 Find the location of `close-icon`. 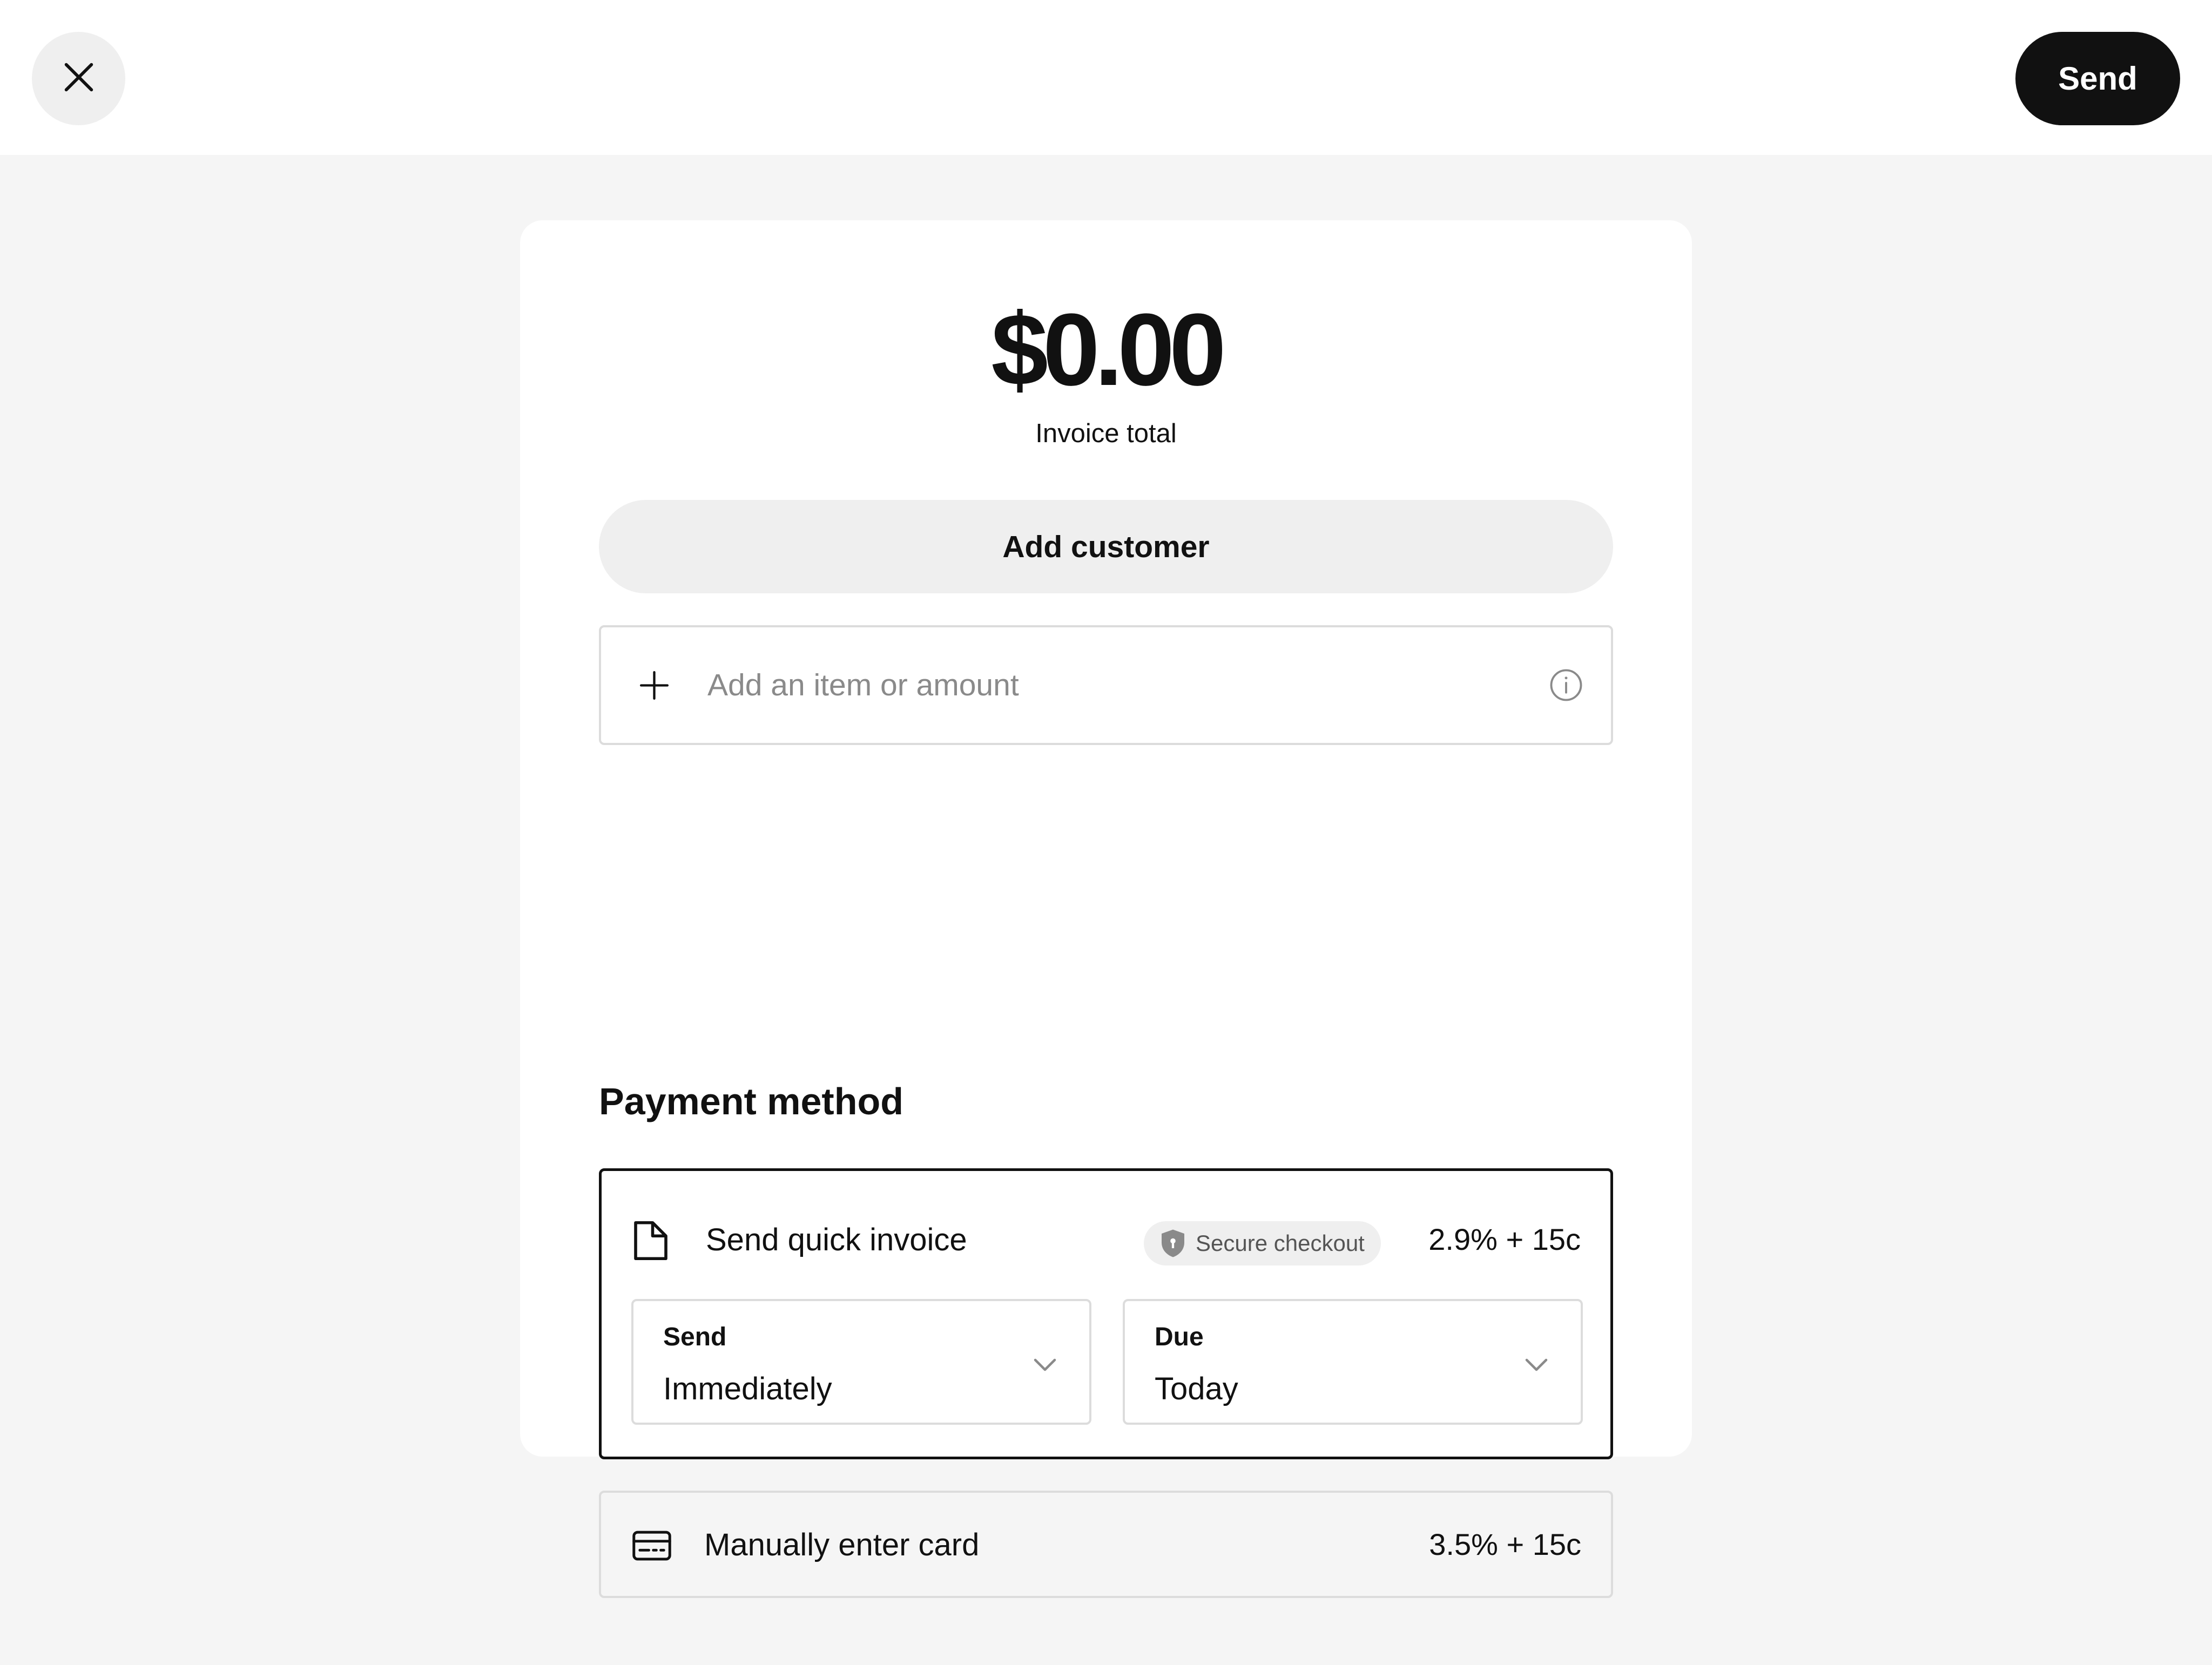

close-icon is located at coordinates (79, 78).